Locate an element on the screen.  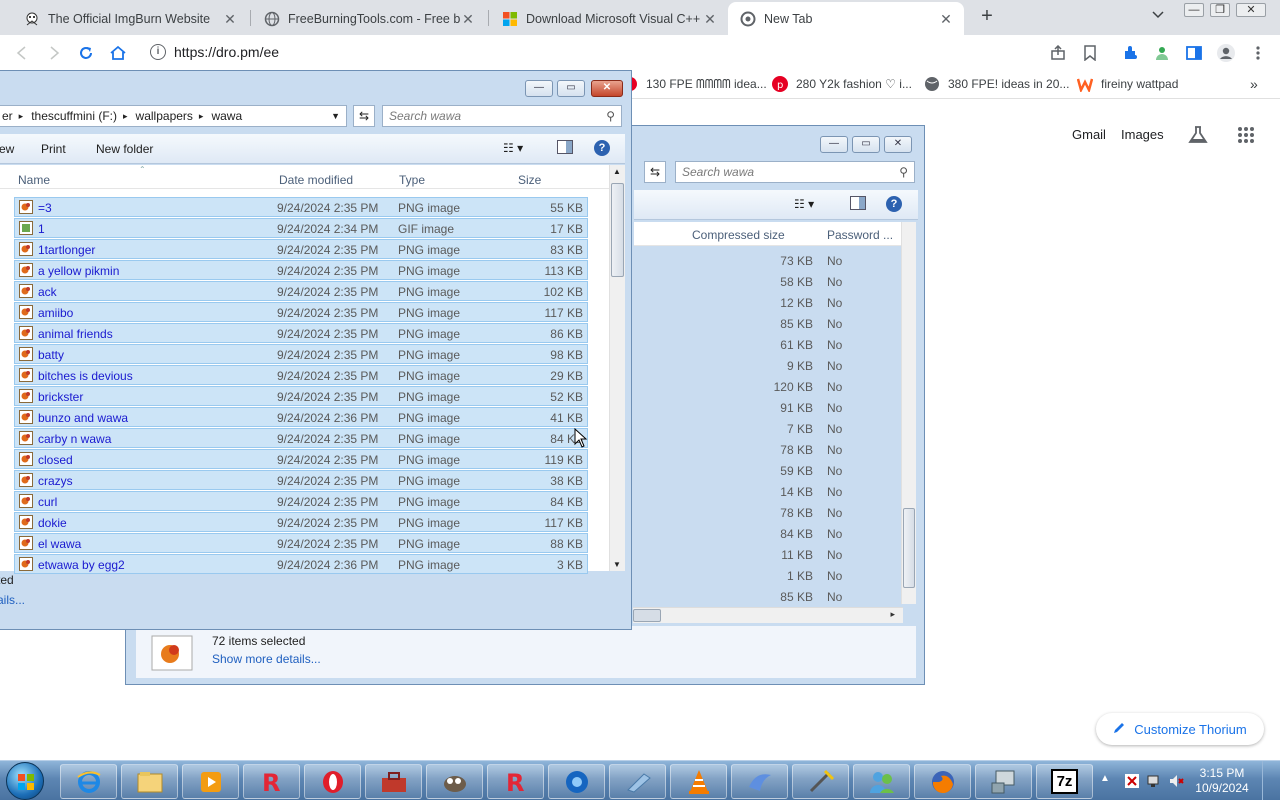
compressed-row: 91 KB No is located at coordinates (768, 407).